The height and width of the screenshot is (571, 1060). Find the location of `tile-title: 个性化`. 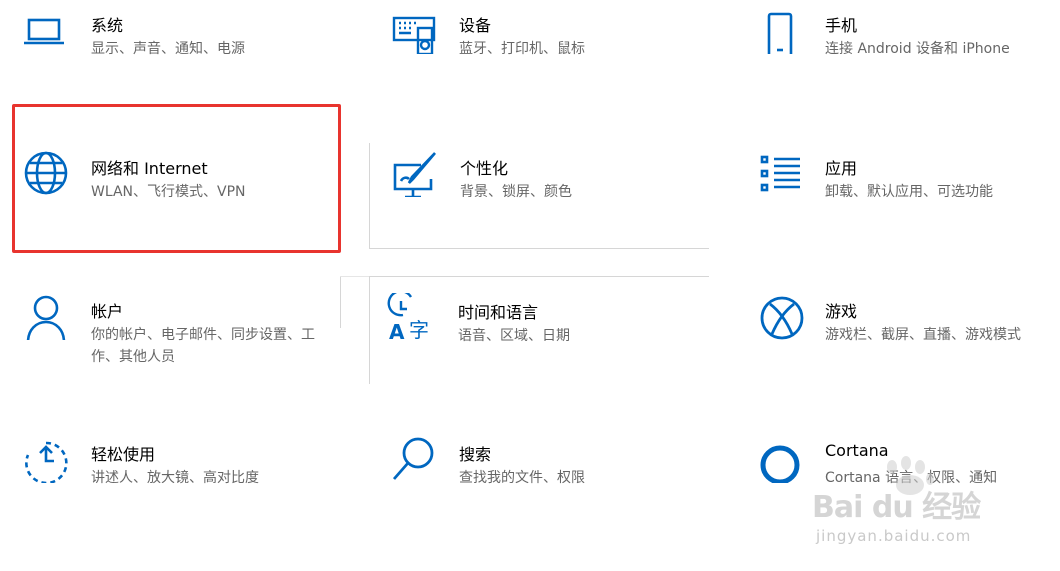

tile-title: 个性化 is located at coordinates (484, 168).